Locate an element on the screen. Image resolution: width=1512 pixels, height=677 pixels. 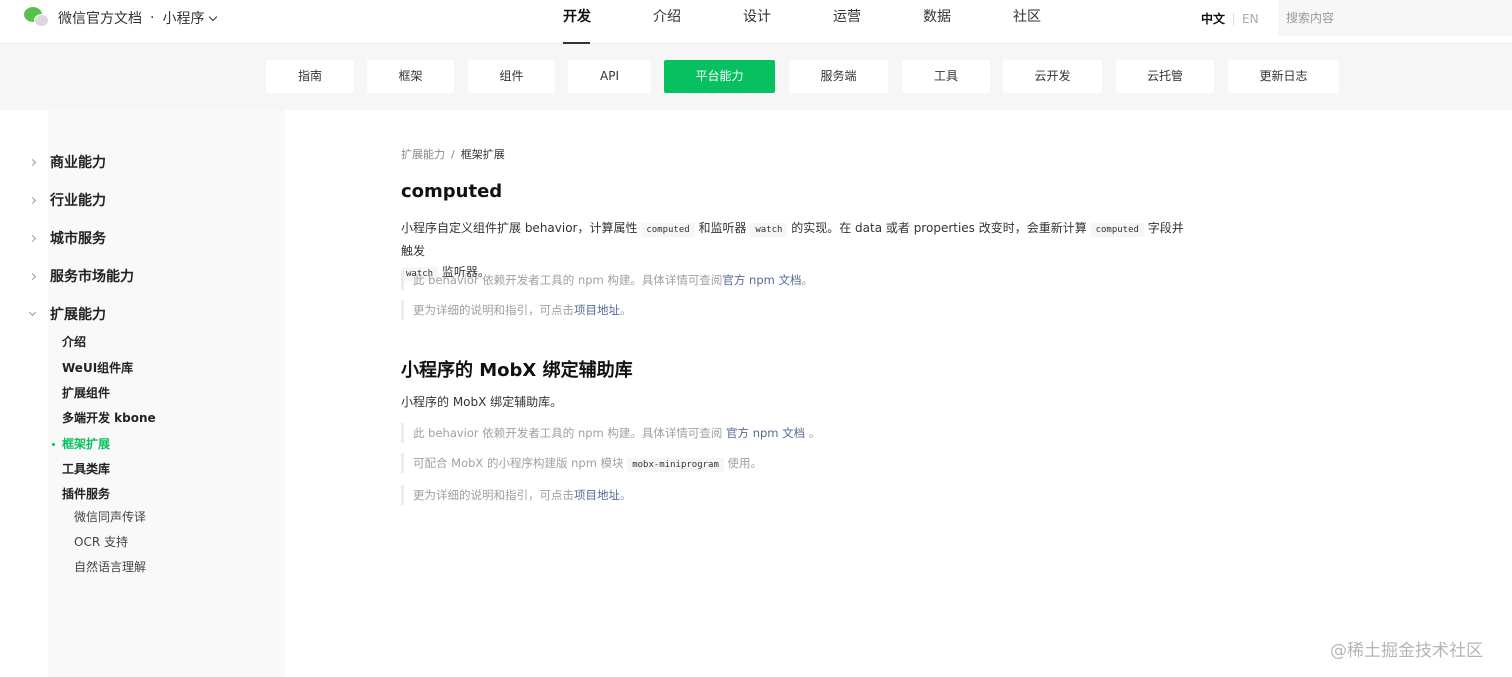
sidebar-item-city-service: 城市服务 is located at coordinates (142, 238).